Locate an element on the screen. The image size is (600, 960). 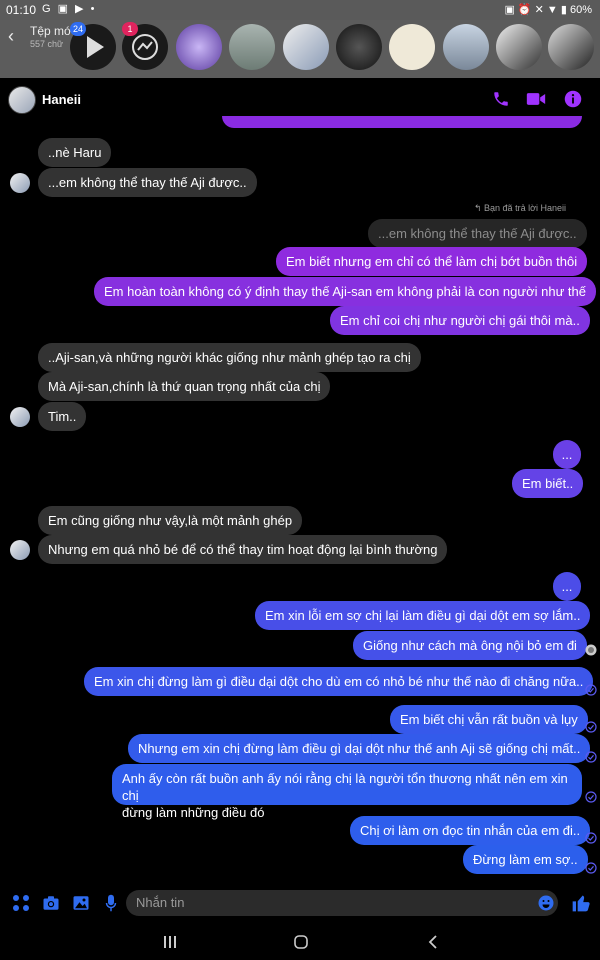
battery-percent: 60% is located at coordinates (580, 10).